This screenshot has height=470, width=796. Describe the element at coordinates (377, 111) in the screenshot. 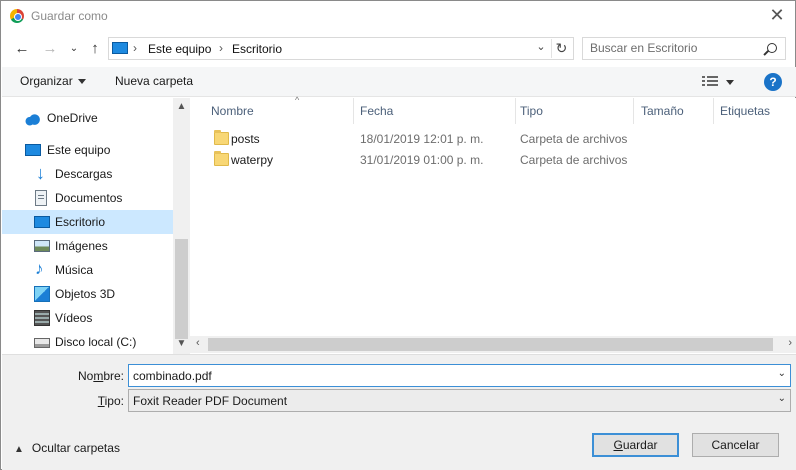

I see `column-header-label: Fecha` at that location.